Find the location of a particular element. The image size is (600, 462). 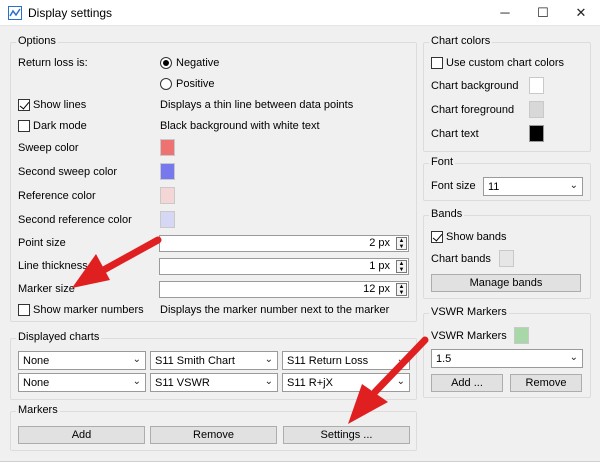

title-bar: Display settings ─ ☐ ✕ is located at coordinates (300, 13).